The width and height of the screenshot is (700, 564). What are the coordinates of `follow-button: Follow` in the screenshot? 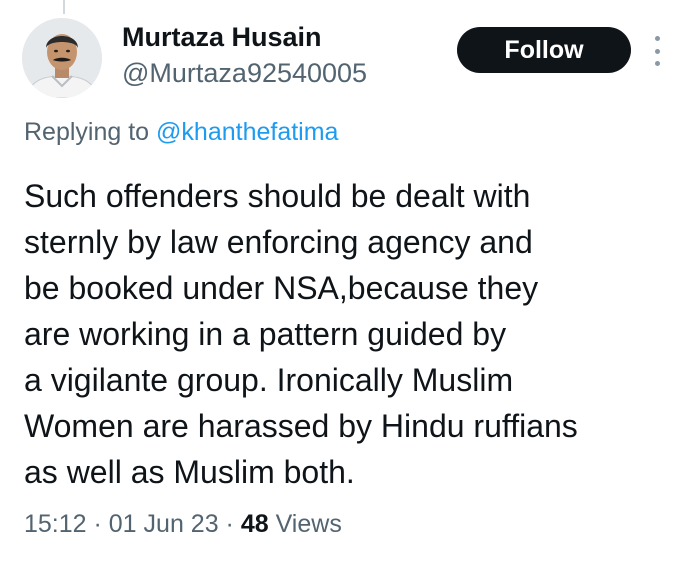 It's located at (544, 50).